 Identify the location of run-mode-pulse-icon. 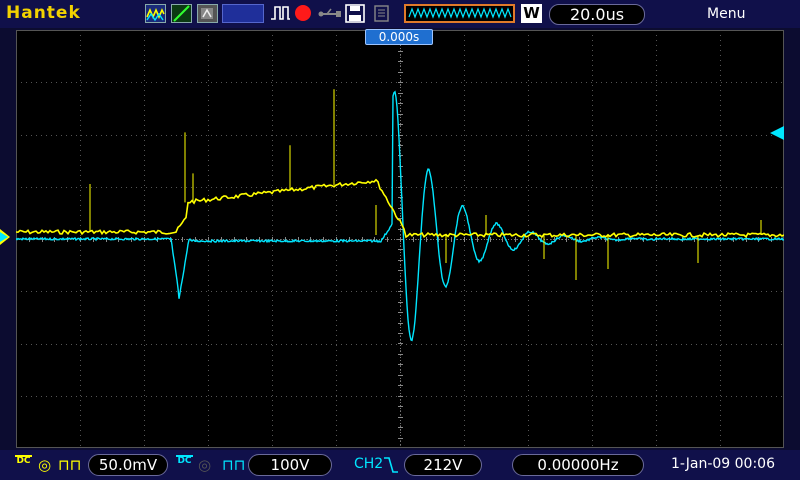
(280, 13).